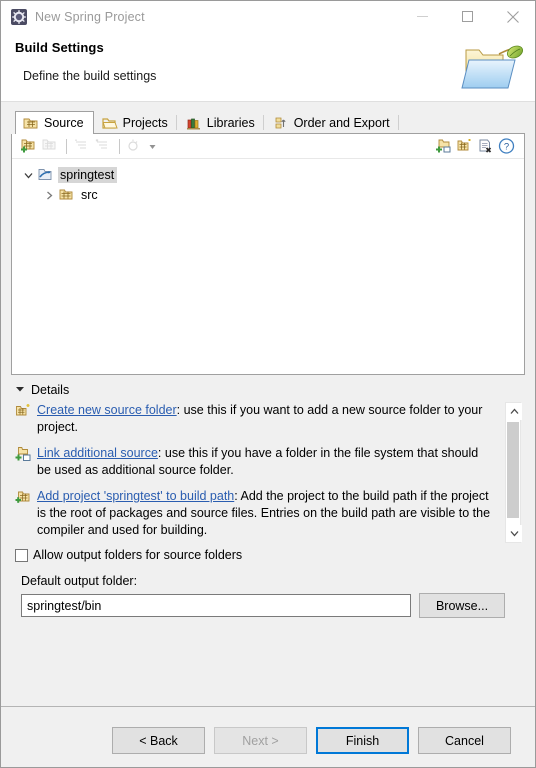 The image size is (536, 768). I want to click on panel-toolbar: ?, so click(268, 146).